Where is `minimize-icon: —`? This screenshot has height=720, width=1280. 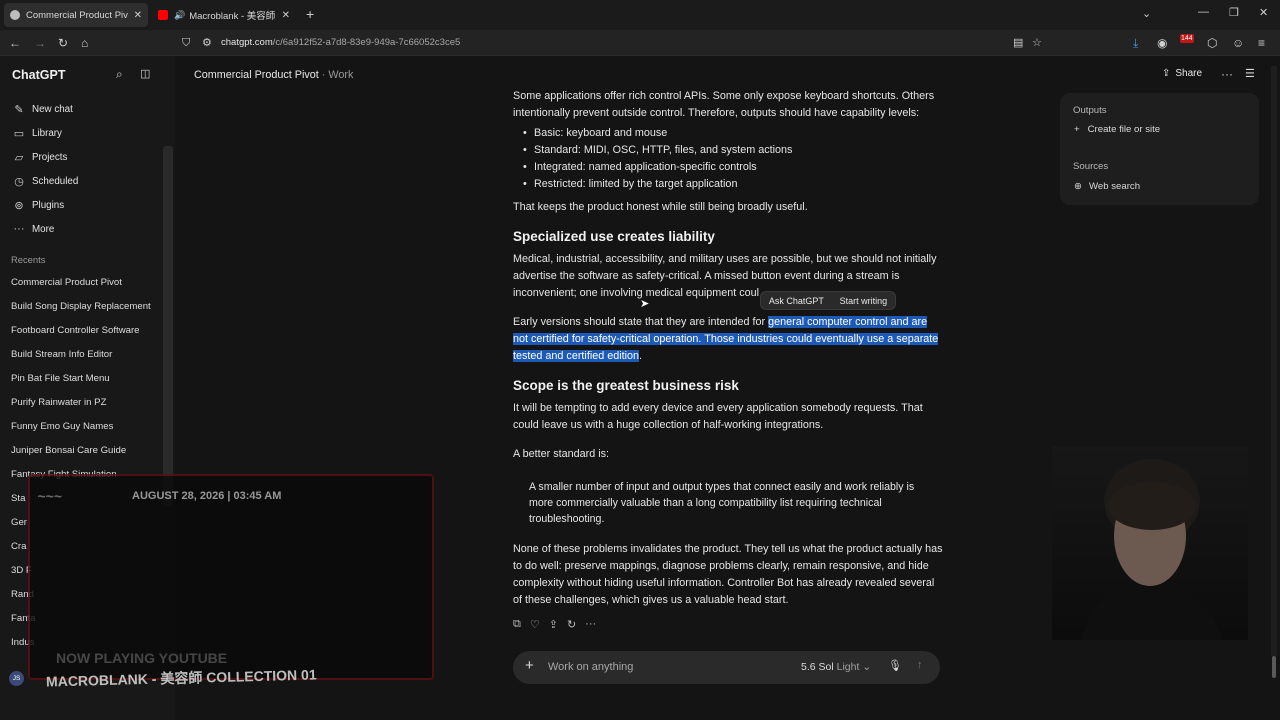
minimize-icon: — is located at coordinates (1203, 12).